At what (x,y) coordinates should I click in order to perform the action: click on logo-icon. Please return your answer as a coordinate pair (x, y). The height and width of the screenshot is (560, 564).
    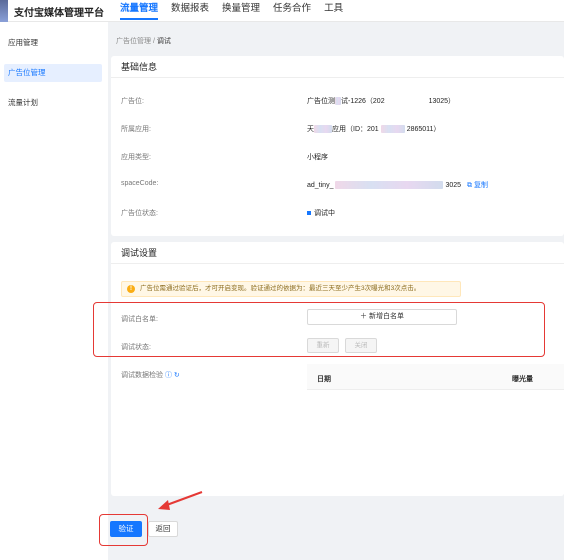
    Looking at the image, I should click on (4, 11).